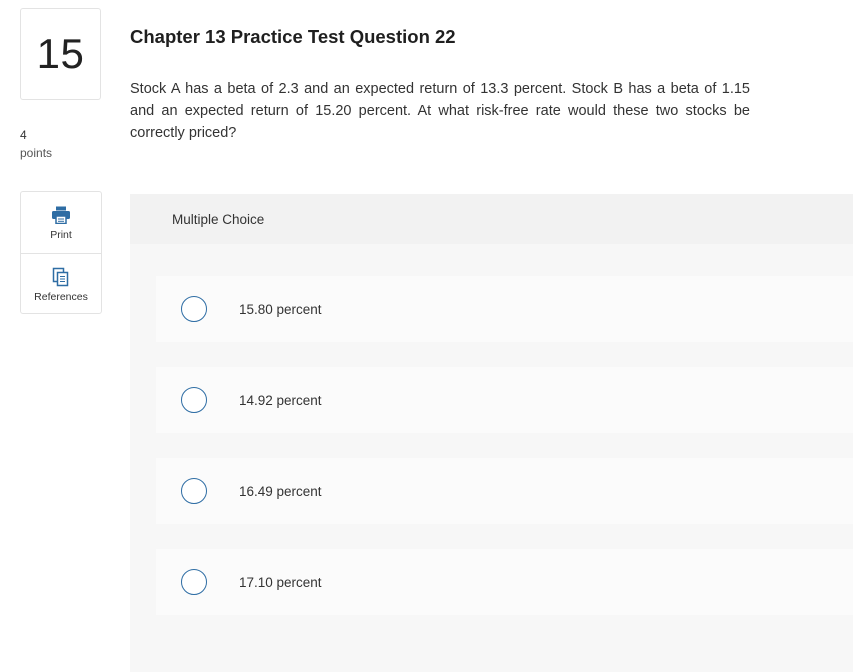 The height and width of the screenshot is (672, 853). I want to click on tools-panel: Print References, so click(61, 252).